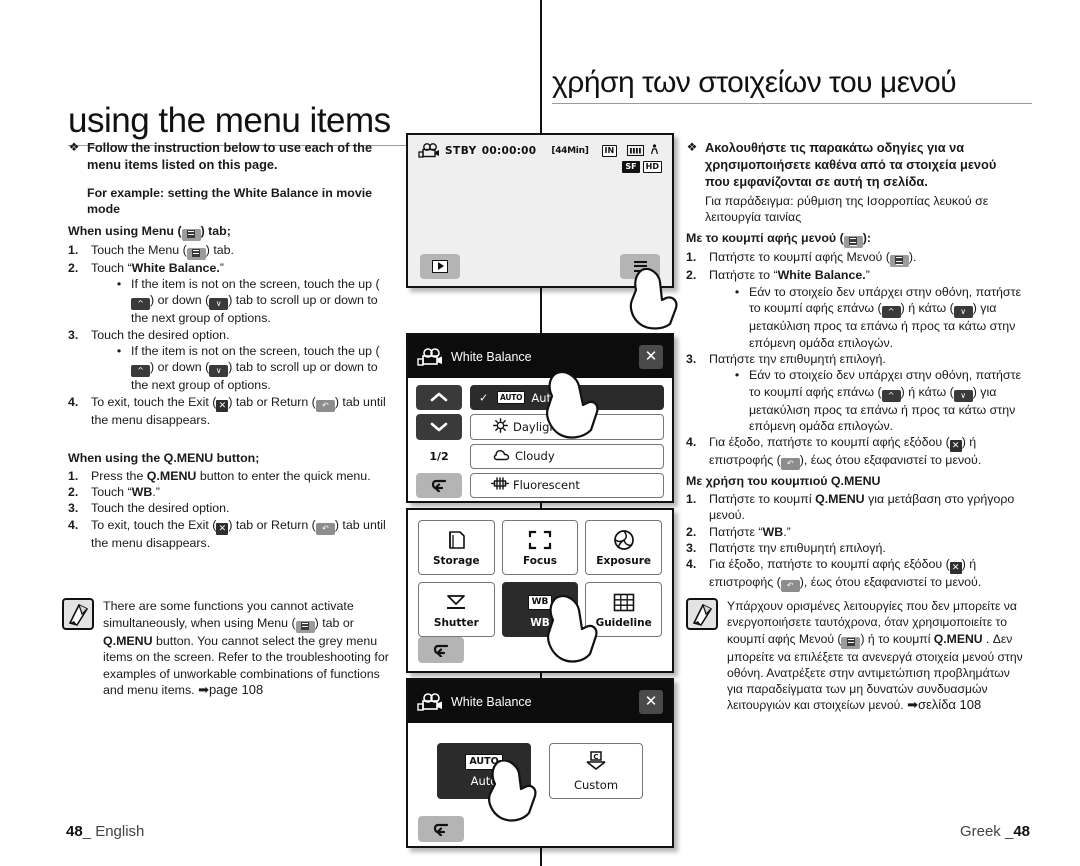 Image resolution: width=1080 pixels, height=866 pixels. What do you see at coordinates (456, 602) in the screenshot?
I see `shutter-icon` at bounding box center [456, 602].